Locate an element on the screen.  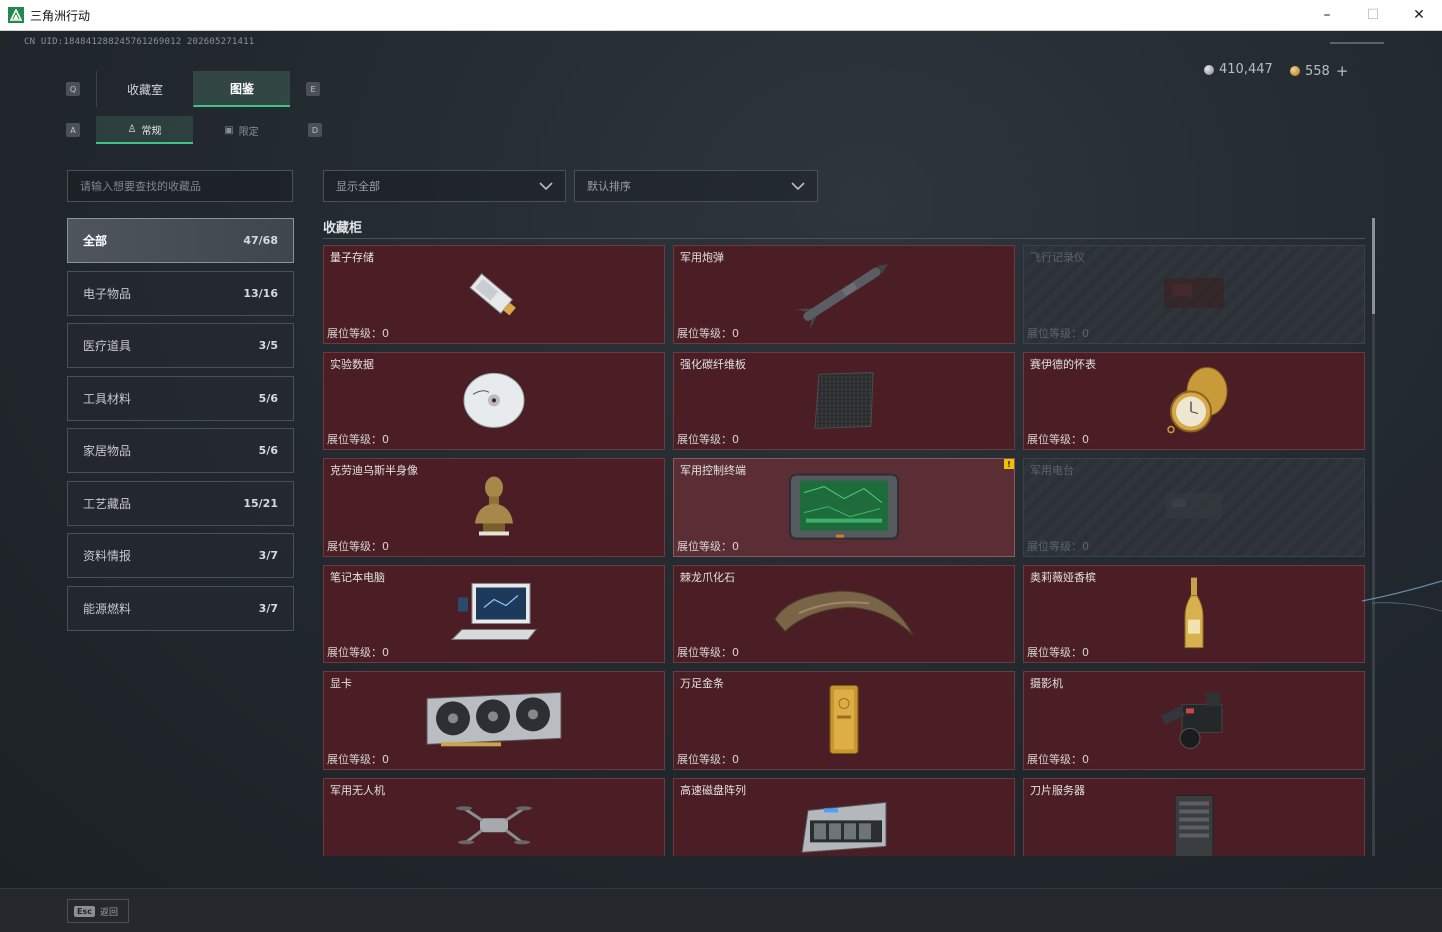
item-card: 赛伊德的怀表 展位等级：0 is located at coordinates (1194, 400).